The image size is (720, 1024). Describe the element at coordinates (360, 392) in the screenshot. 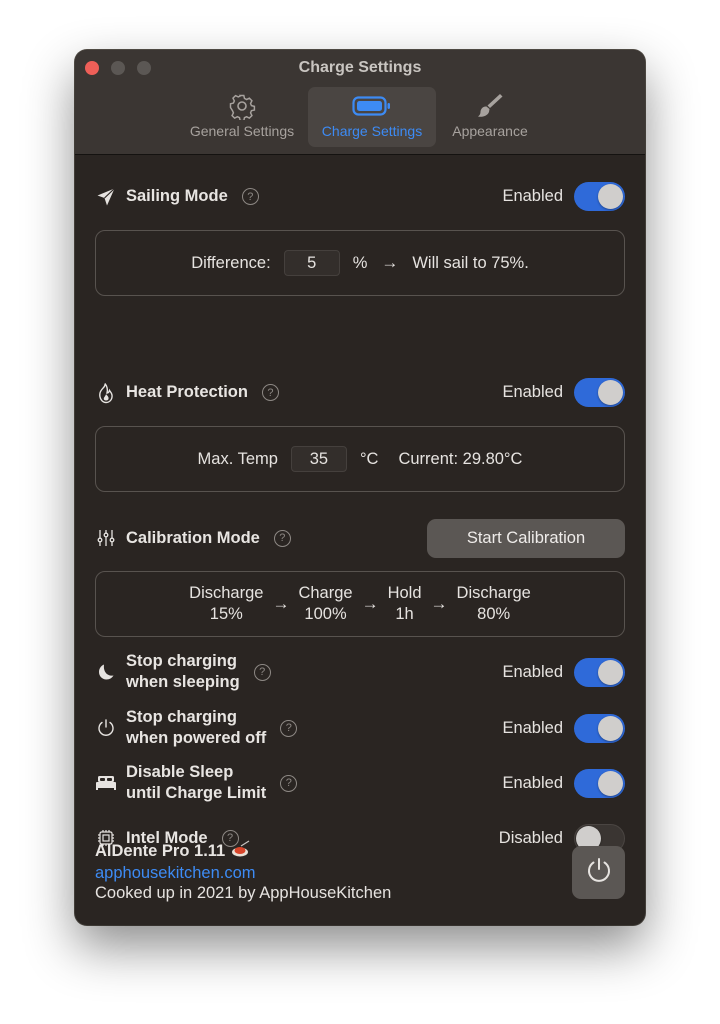

I see `heat-protection-row: Heat Protection ? Enabled` at that location.